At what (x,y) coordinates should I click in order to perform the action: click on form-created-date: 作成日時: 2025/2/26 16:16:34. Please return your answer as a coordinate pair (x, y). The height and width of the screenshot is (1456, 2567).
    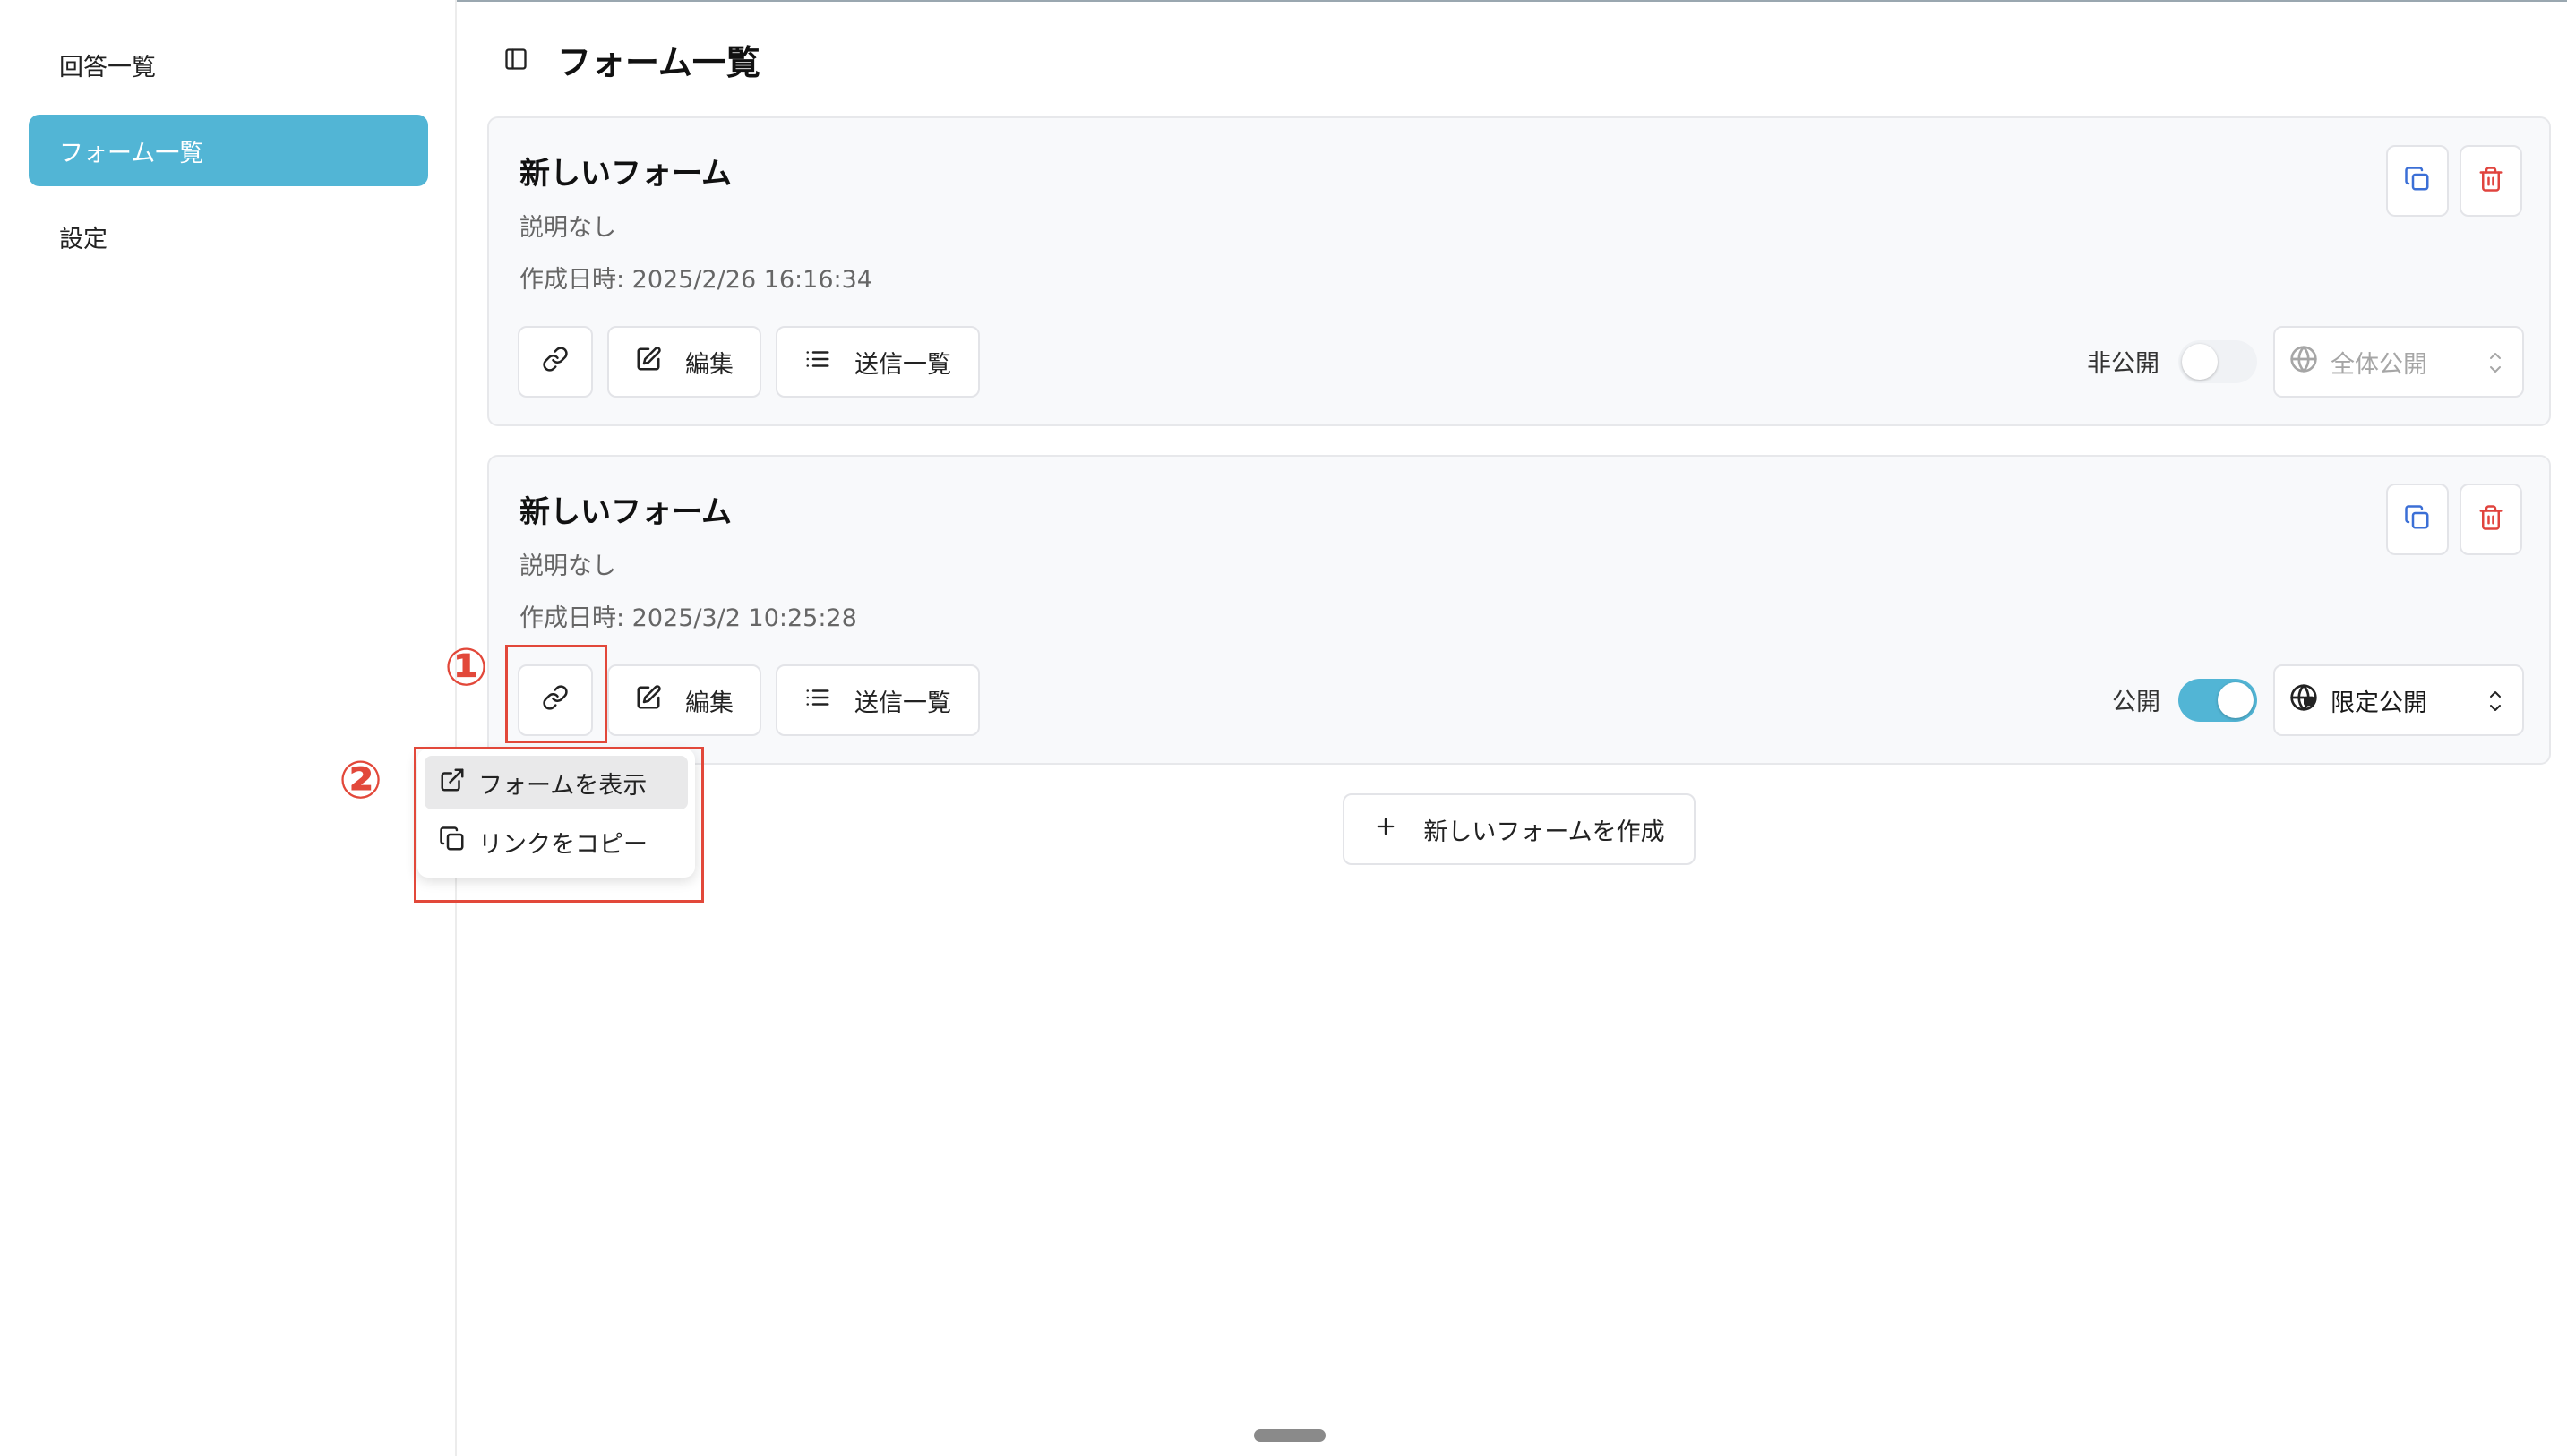
    Looking at the image, I should click on (695, 280).